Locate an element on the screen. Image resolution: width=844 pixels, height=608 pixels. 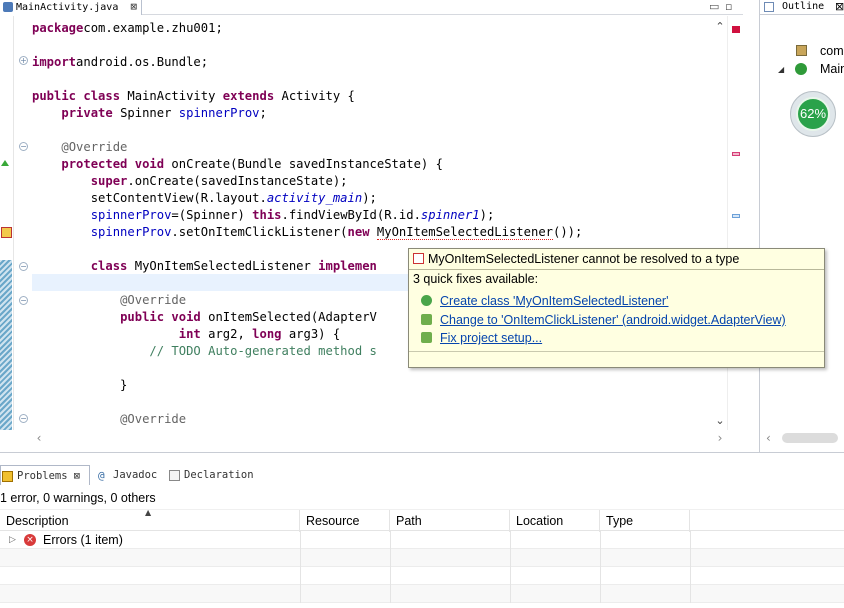
error-summary-icon is located at coordinates (736, 29).